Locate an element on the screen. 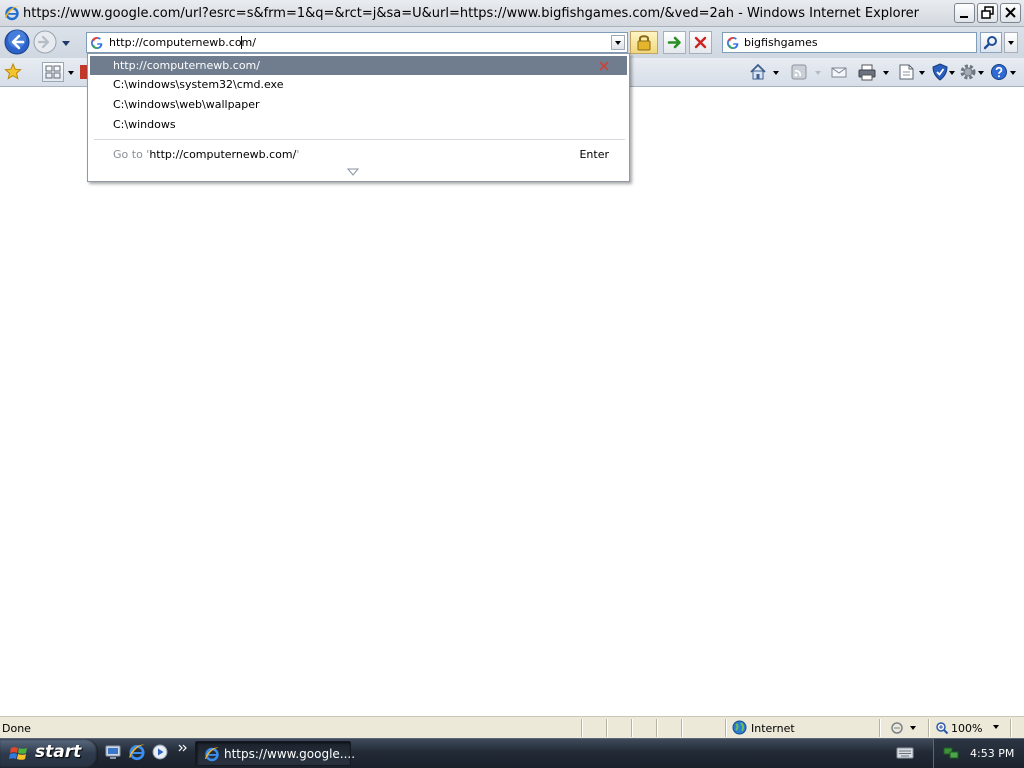 The width and height of the screenshot is (1024, 768). security-report-button is located at coordinates (644, 42).